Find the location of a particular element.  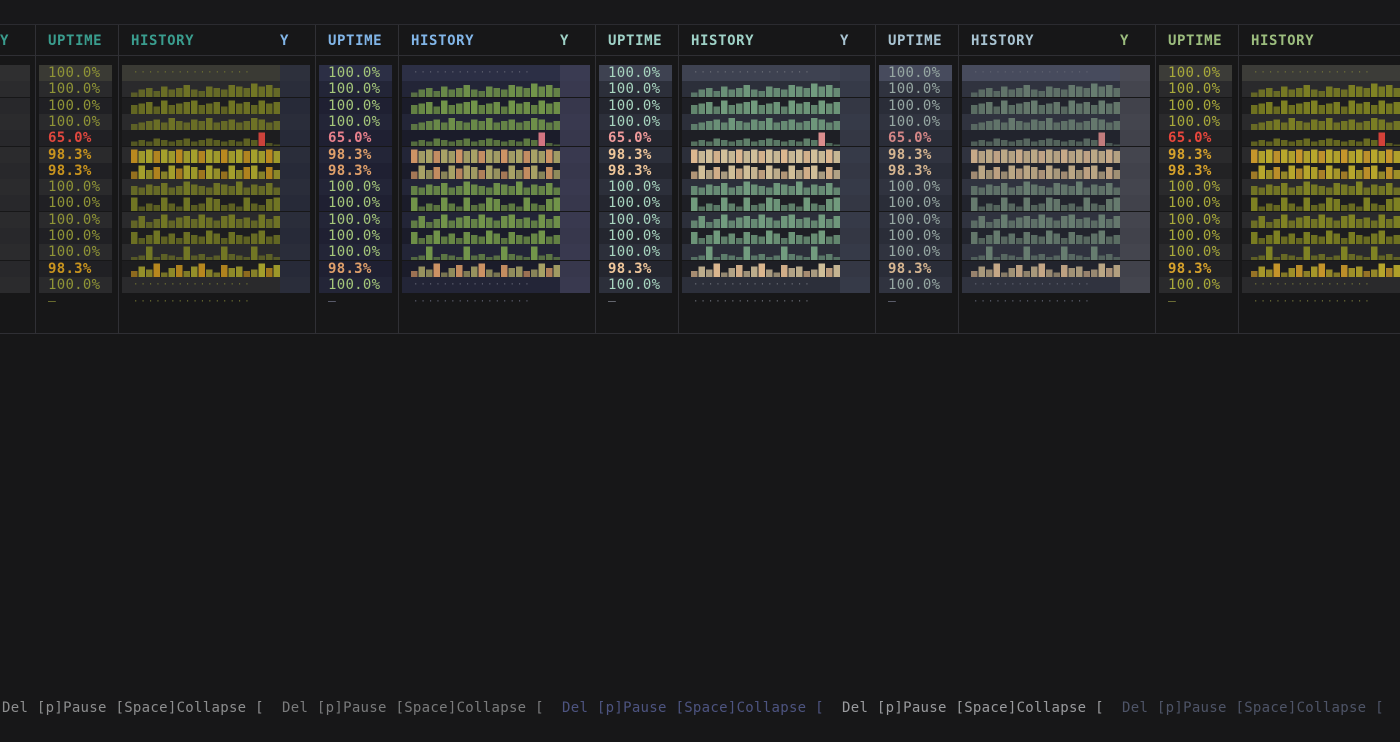

uptime-value: 100.0% is located at coordinates (74, 187).